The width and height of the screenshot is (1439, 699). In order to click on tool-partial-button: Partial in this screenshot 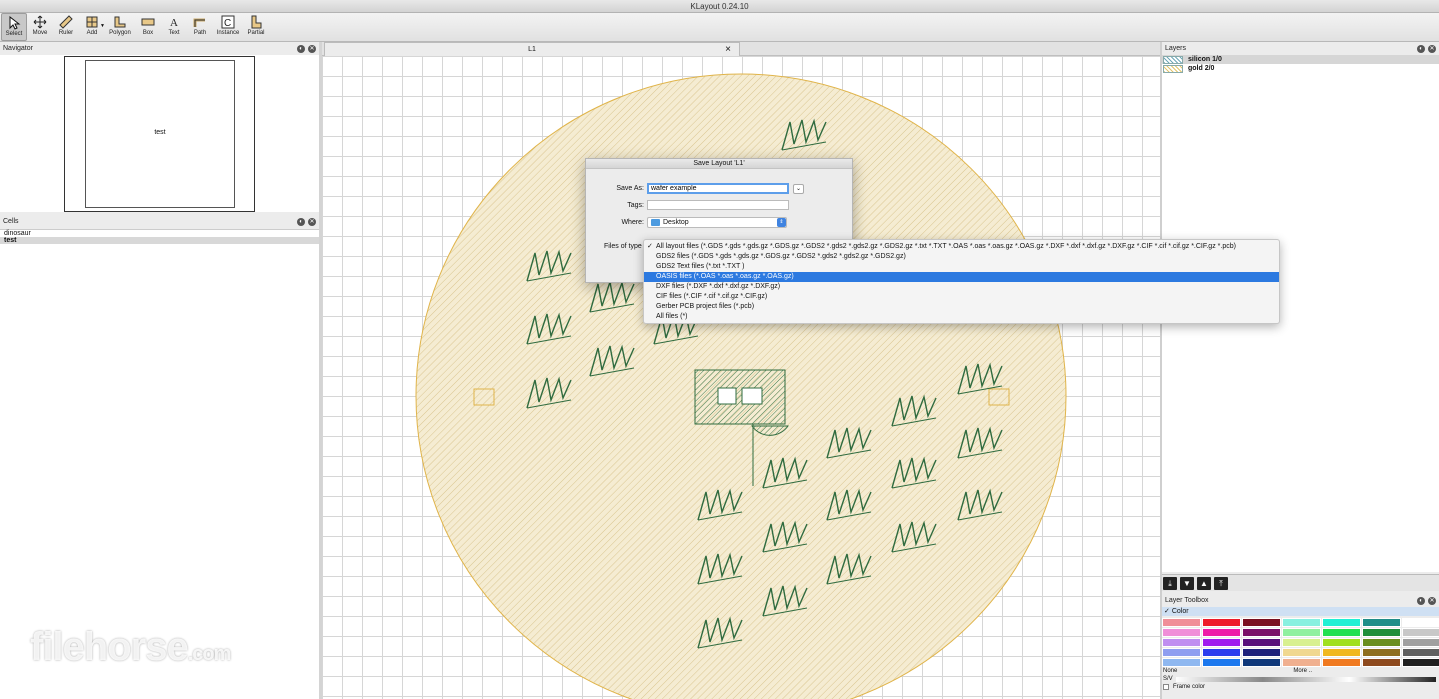, I will do `click(256, 27)`.